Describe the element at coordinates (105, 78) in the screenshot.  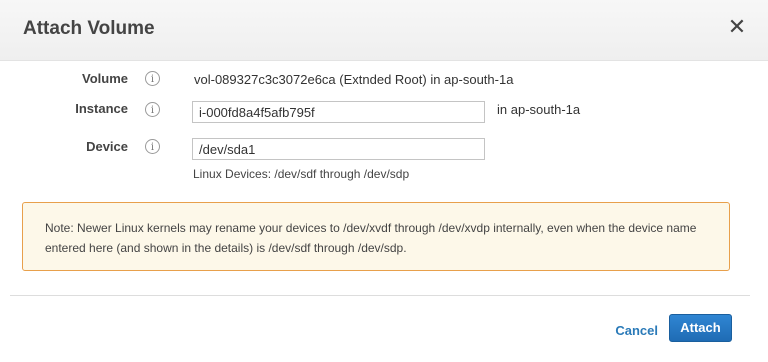
I see `volume-label: Volume` at that location.